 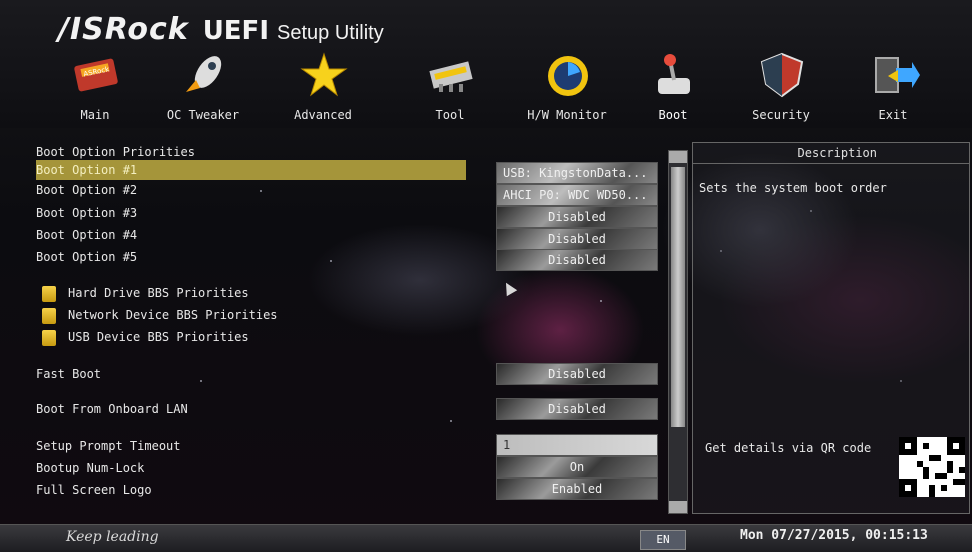 What do you see at coordinates (112, 409) in the screenshot?
I see `boot-from-onboard-lan: Boot From Onboard LAN` at bounding box center [112, 409].